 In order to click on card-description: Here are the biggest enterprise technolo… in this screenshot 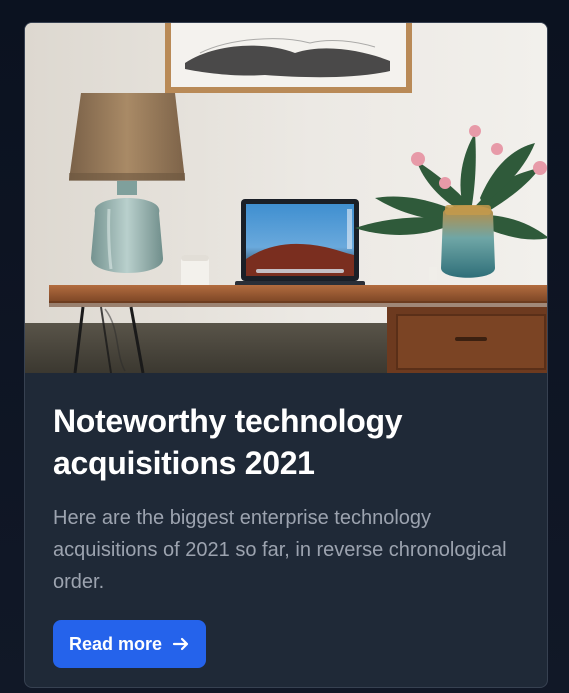, I will do `click(280, 550)`.